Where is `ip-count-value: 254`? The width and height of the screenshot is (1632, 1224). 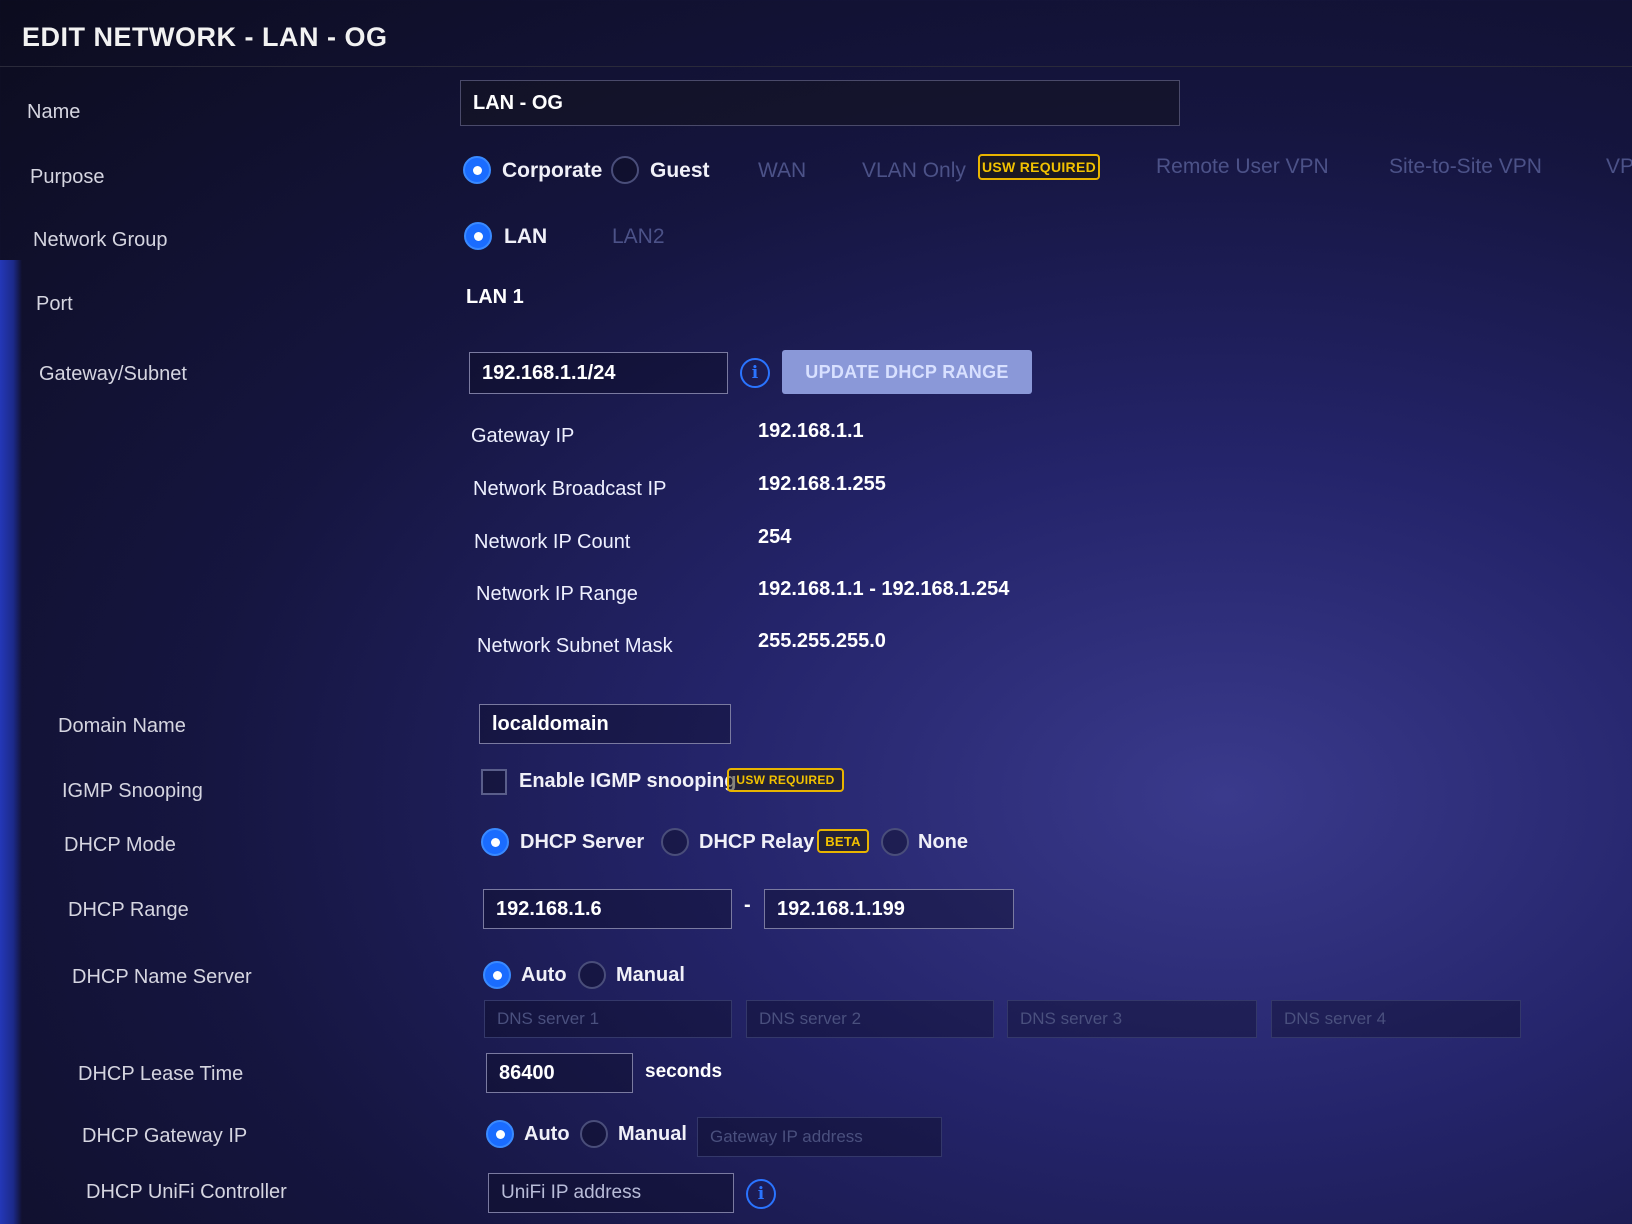 ip-count-value: 254 is located at coordinates (775, 537).